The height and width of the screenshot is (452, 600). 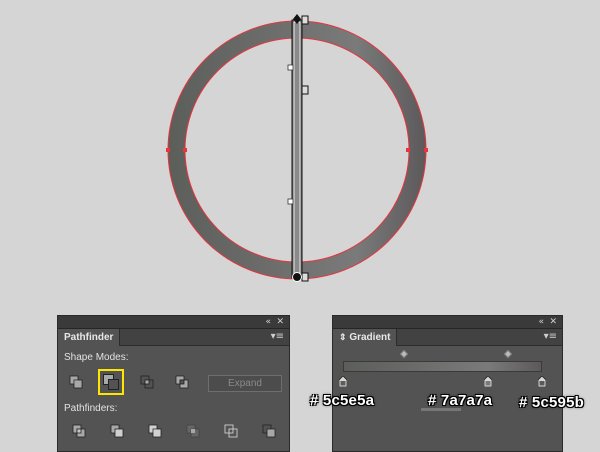 I want to click on trim-icon, so click(x=117, y=431).